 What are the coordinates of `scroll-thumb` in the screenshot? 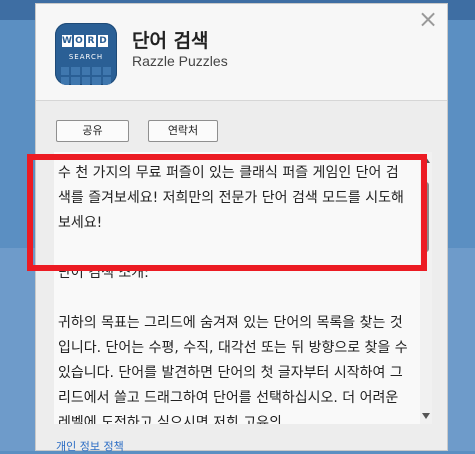 It's located at (426, 217).